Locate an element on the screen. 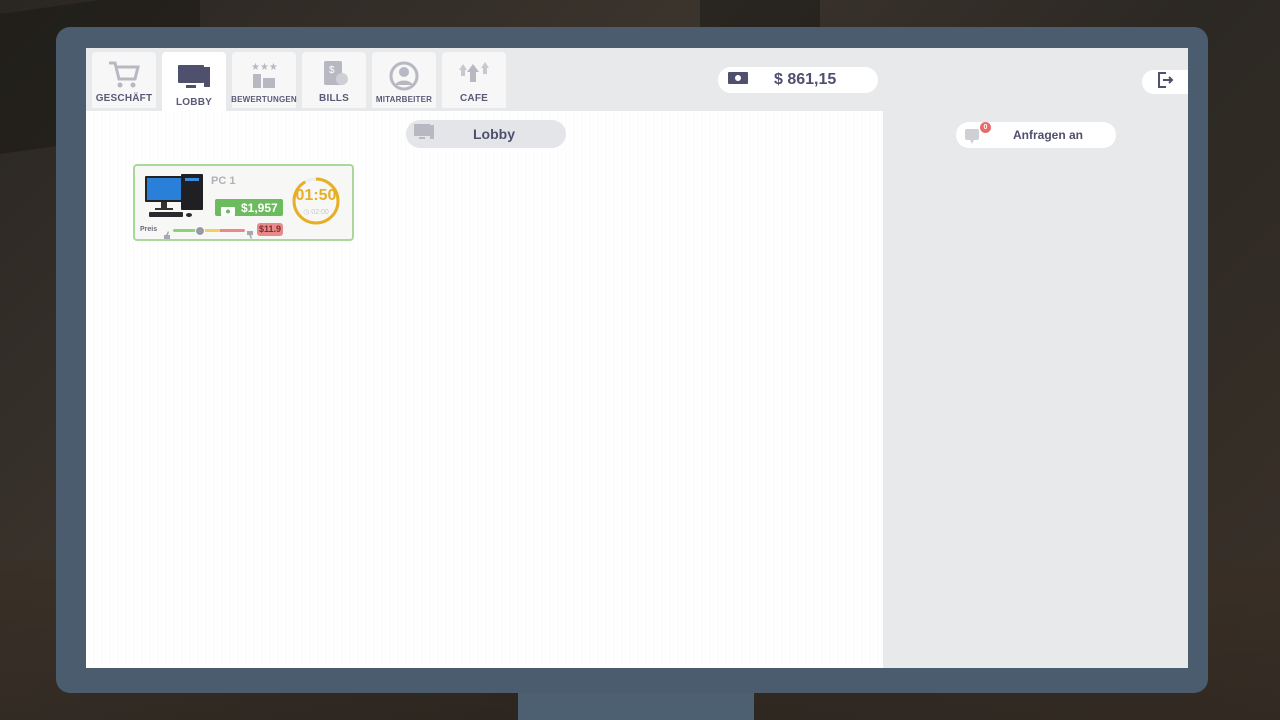  thumbs-up-icon is located at coordinates (167, 235).